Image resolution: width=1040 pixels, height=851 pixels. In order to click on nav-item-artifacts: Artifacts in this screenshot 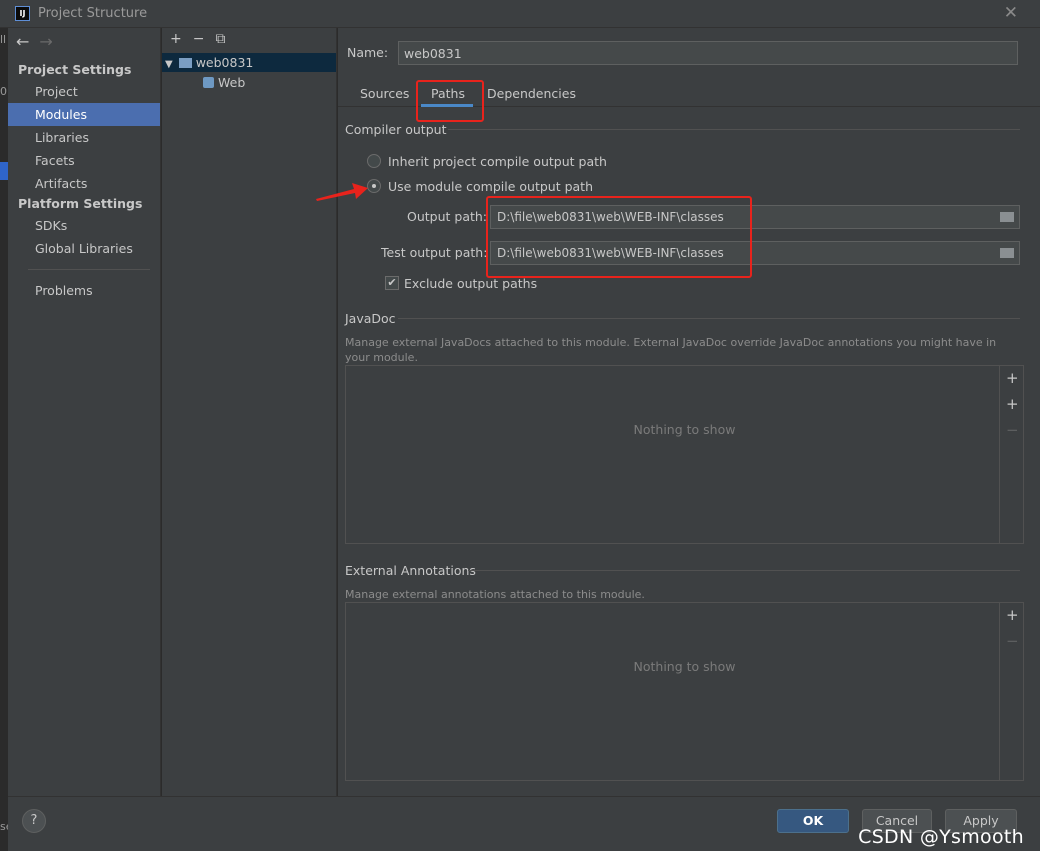, I will do `click(84, 183)`.